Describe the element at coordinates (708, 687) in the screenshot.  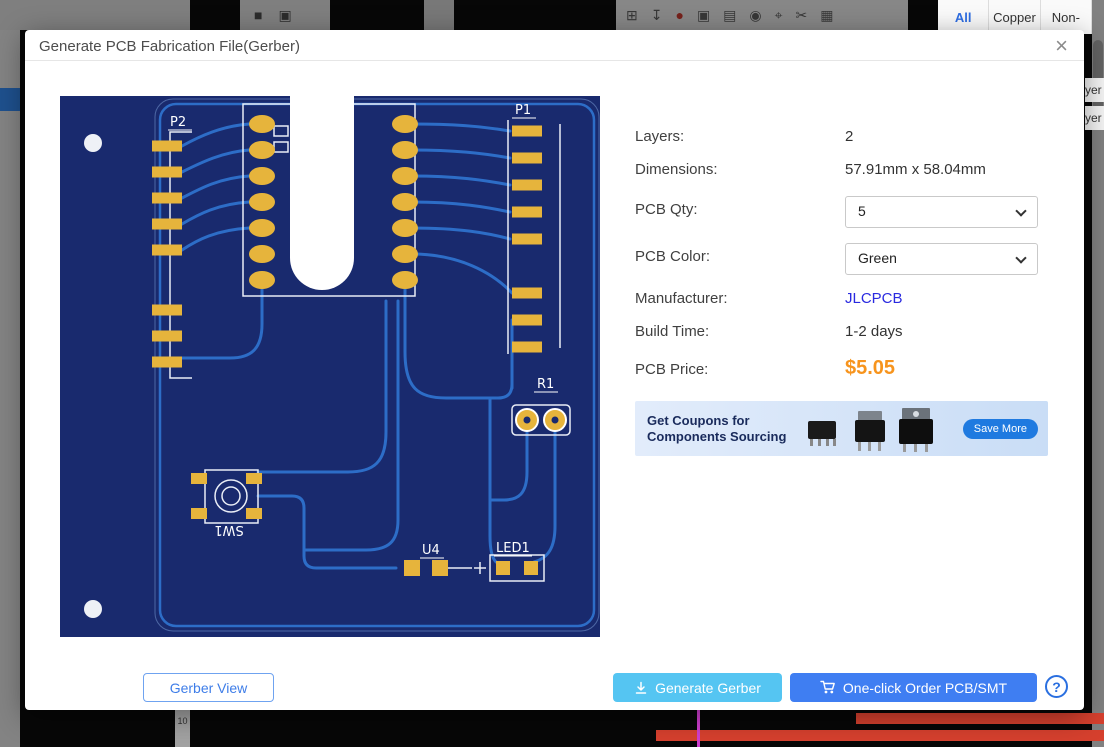
I see `generate-gerber-label: Generate Gerber` at that location.